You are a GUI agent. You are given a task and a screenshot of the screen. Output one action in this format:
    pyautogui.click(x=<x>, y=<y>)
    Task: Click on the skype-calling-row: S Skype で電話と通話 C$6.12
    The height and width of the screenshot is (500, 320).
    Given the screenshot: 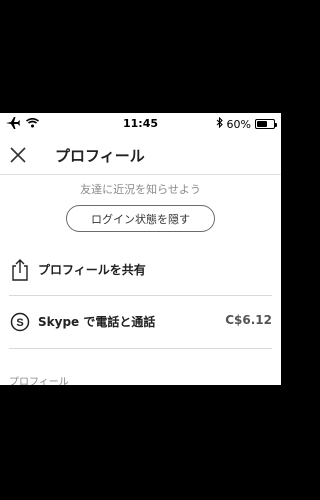 What is the action you would take?
    pyautogui.click(x=140, y=322)
    